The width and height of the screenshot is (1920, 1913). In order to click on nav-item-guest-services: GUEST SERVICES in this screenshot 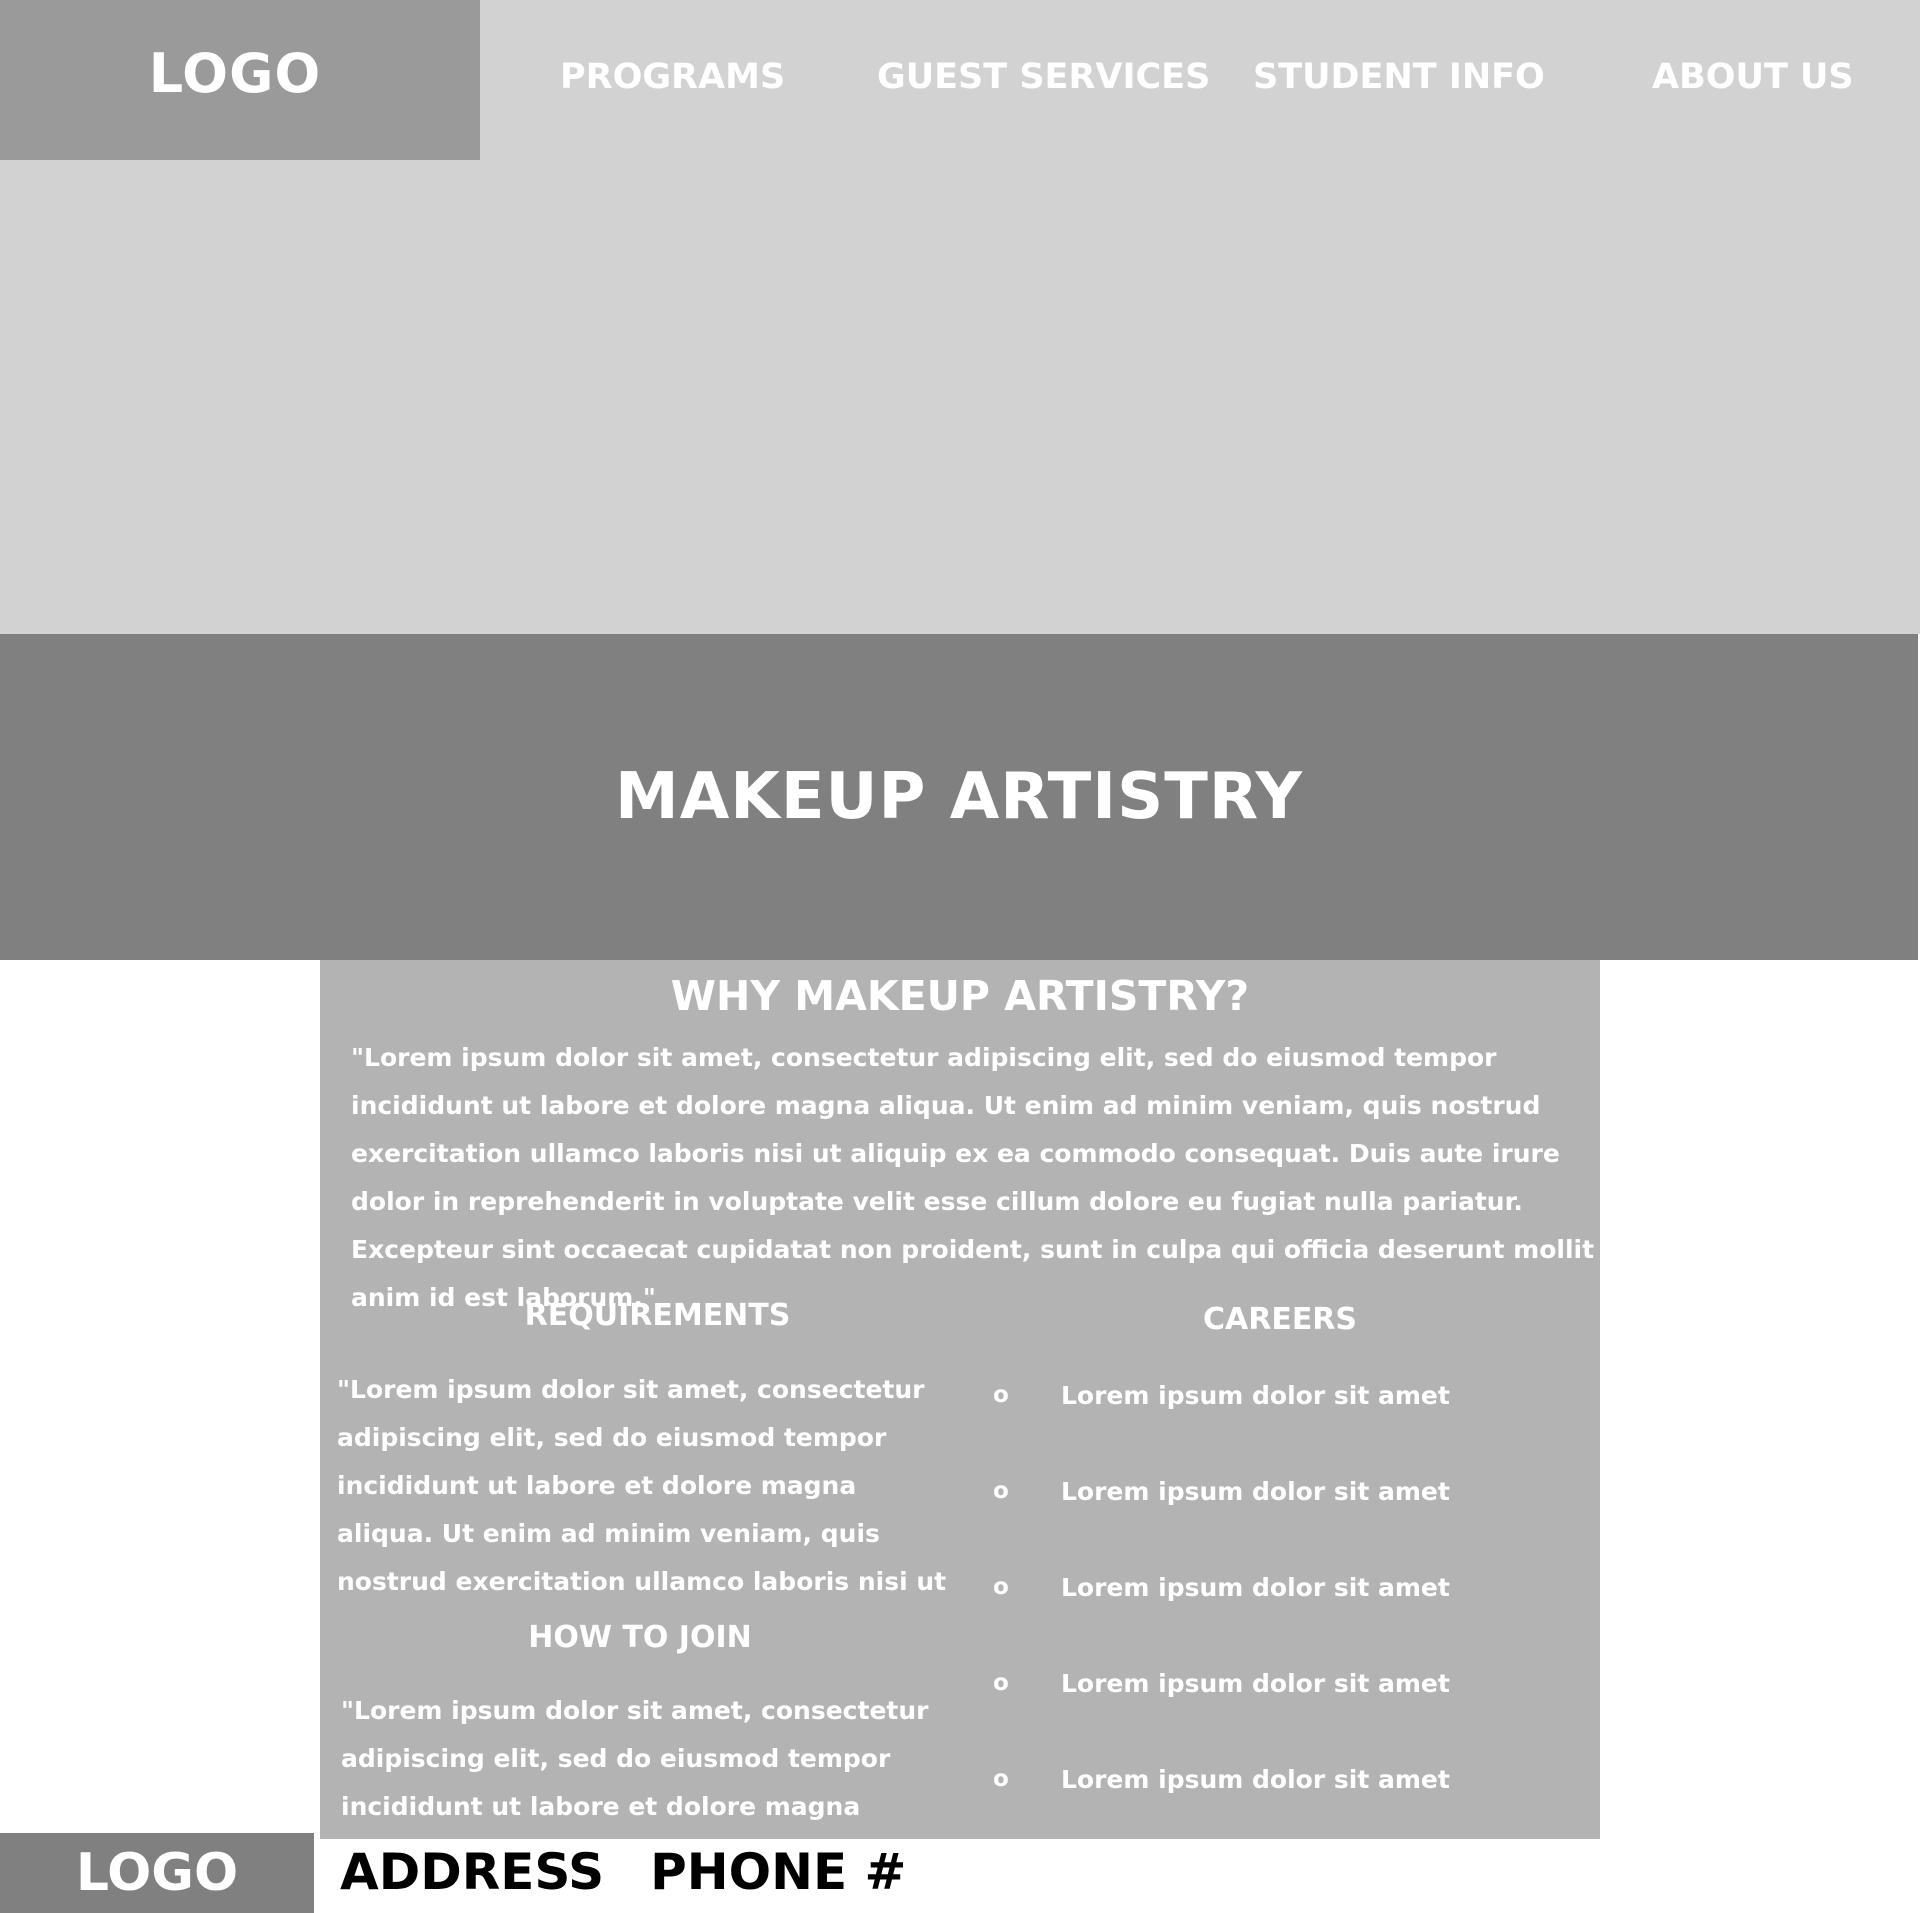, I will do `click(1043, 77)`.